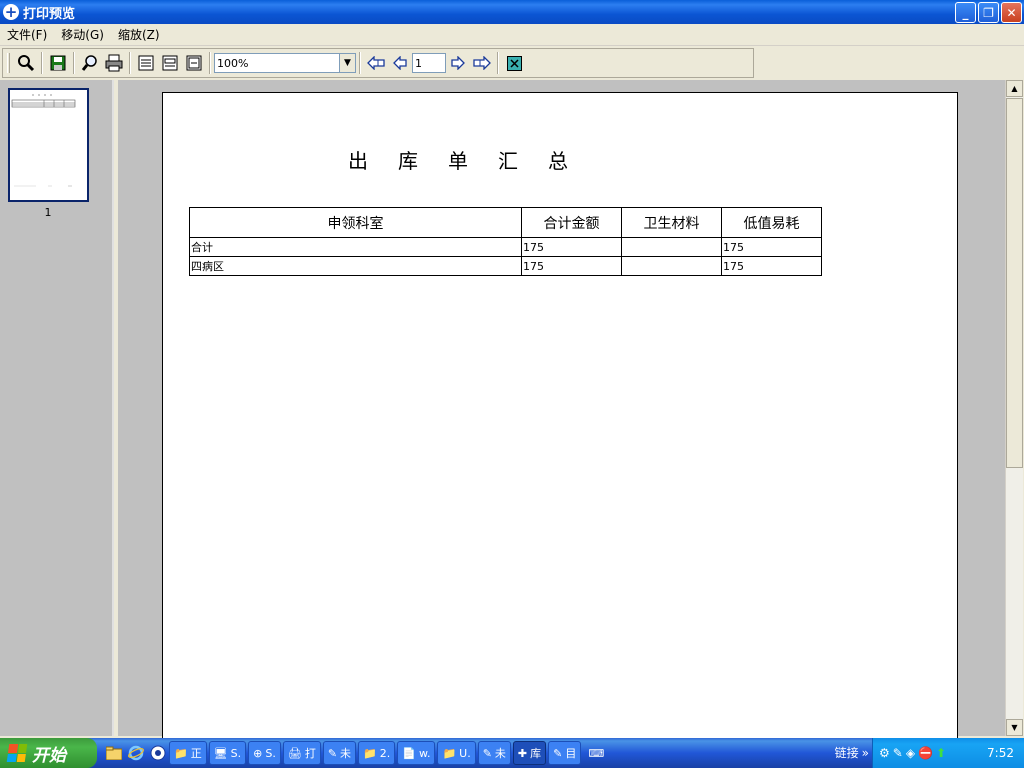  I want to click on column-header-department: 申领科室, so click(355, 222).